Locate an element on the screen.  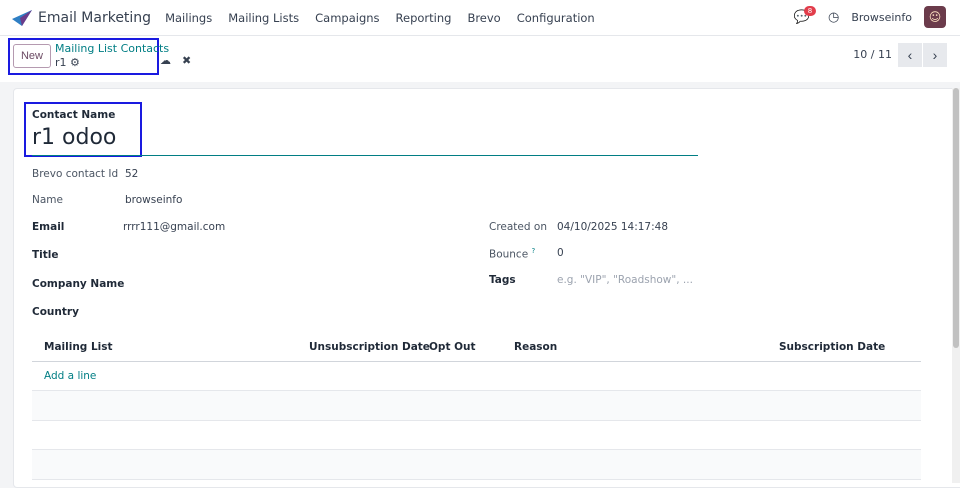
name-value: browseinfo is located at coordinates (153, 200).